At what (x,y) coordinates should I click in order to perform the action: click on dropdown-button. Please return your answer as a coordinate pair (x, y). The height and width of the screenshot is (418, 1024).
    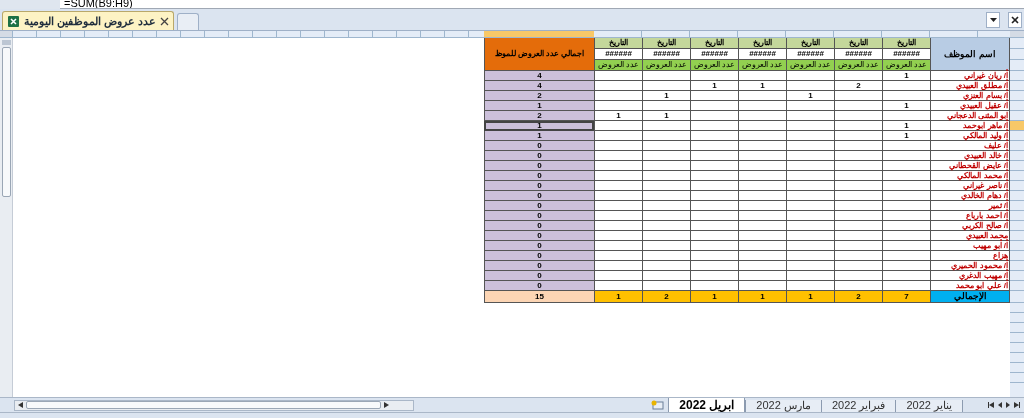
    Looking at the image, I should click on (993, 20).